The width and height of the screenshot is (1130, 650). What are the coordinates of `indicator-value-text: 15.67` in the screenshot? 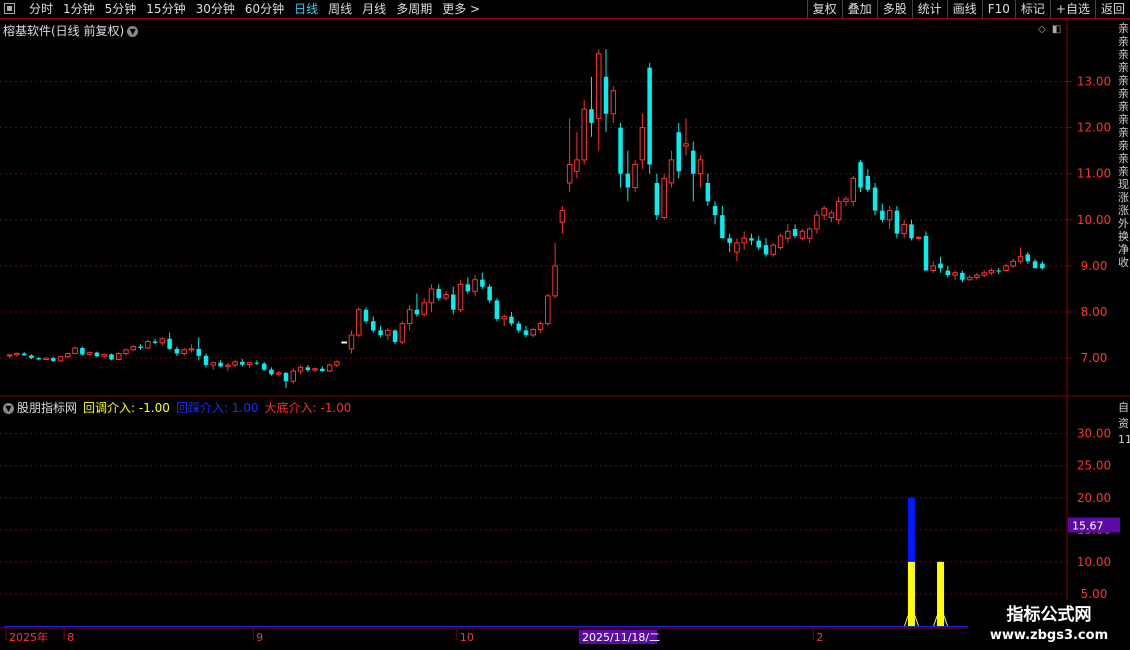 It's located at (1088, 526).